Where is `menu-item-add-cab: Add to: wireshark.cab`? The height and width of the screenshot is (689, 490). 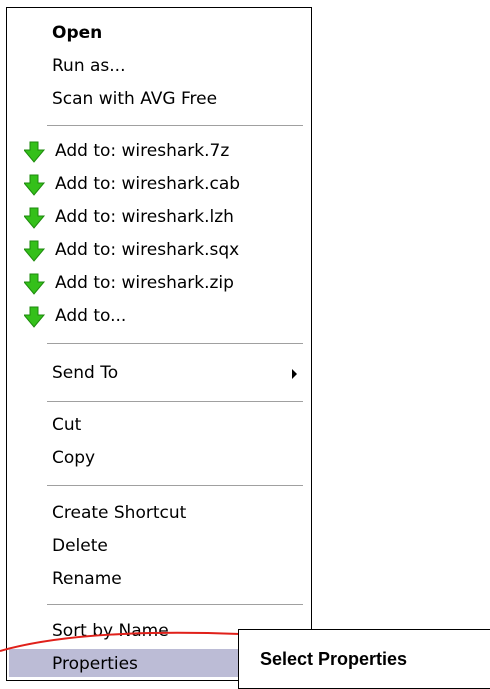 menu-item-add-cab: Add to: wireshark.cab is located at coordinates (159, 184).